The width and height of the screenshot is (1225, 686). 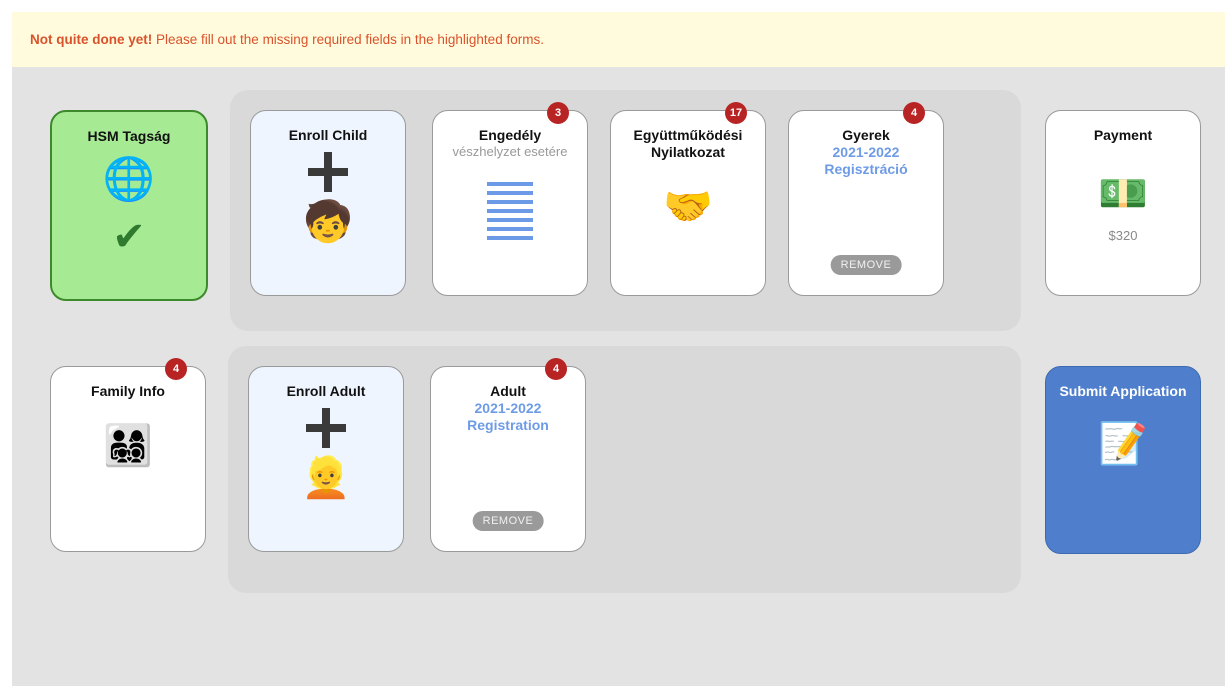 What do you see at coordinates (129, 205) in the screenshot?
I see `membership-card: HSM Tagság 🌐 ✔` at bounding box center [129, 205].